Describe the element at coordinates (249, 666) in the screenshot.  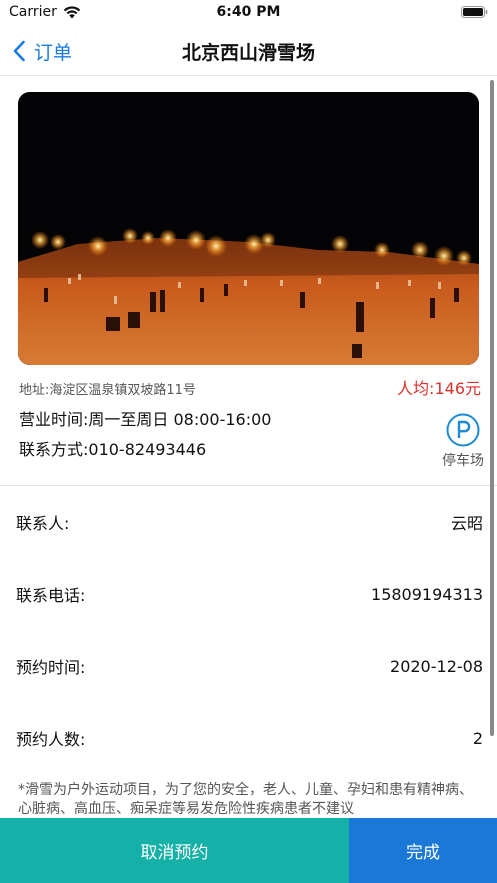
I see `booking-date-row: 预约时间: 2020-12-08` at that location.